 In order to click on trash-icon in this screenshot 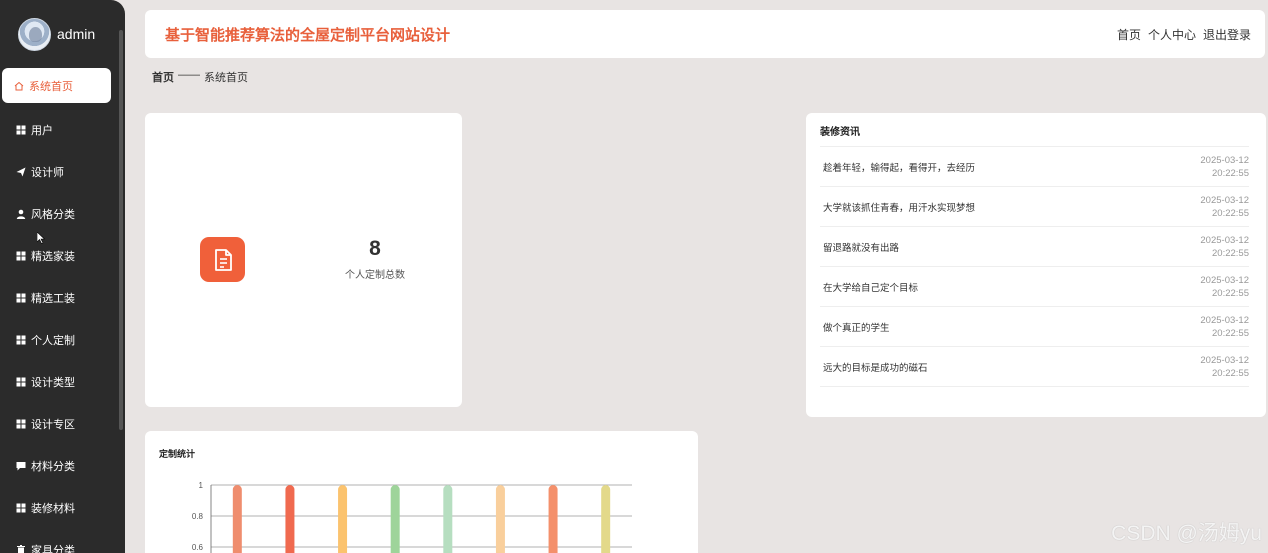, I will do `click(21, 549)`.